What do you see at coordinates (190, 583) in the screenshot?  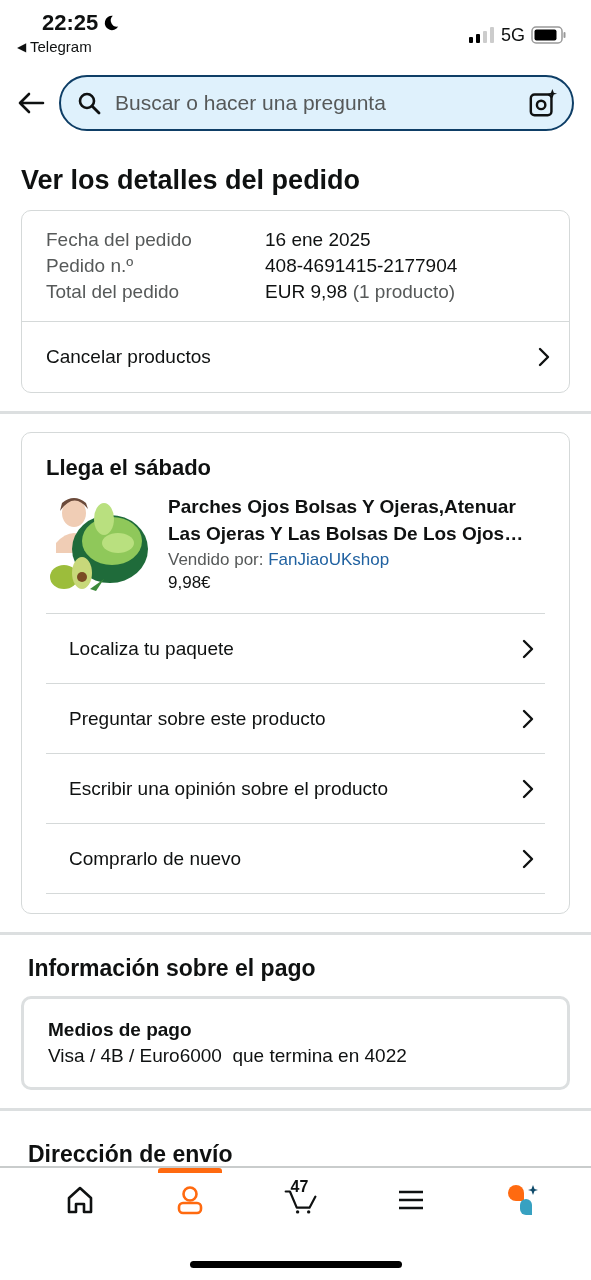 I see `product-price: 9,98€` at bounding box center [190, 583].